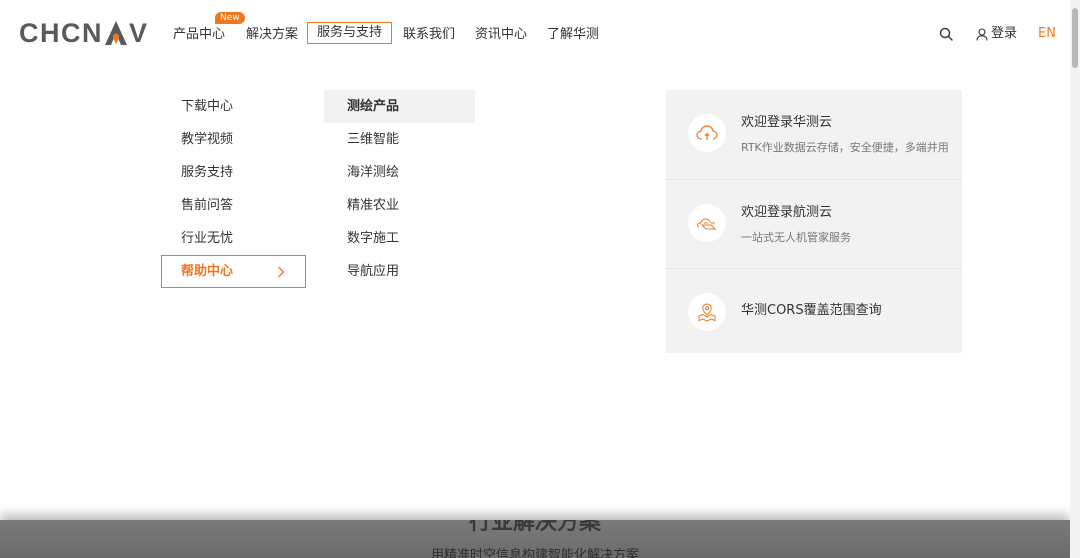 This screenshot has width=1080, height=558. I want to click on help-center-label: 帮助中心, so click(207, 271).